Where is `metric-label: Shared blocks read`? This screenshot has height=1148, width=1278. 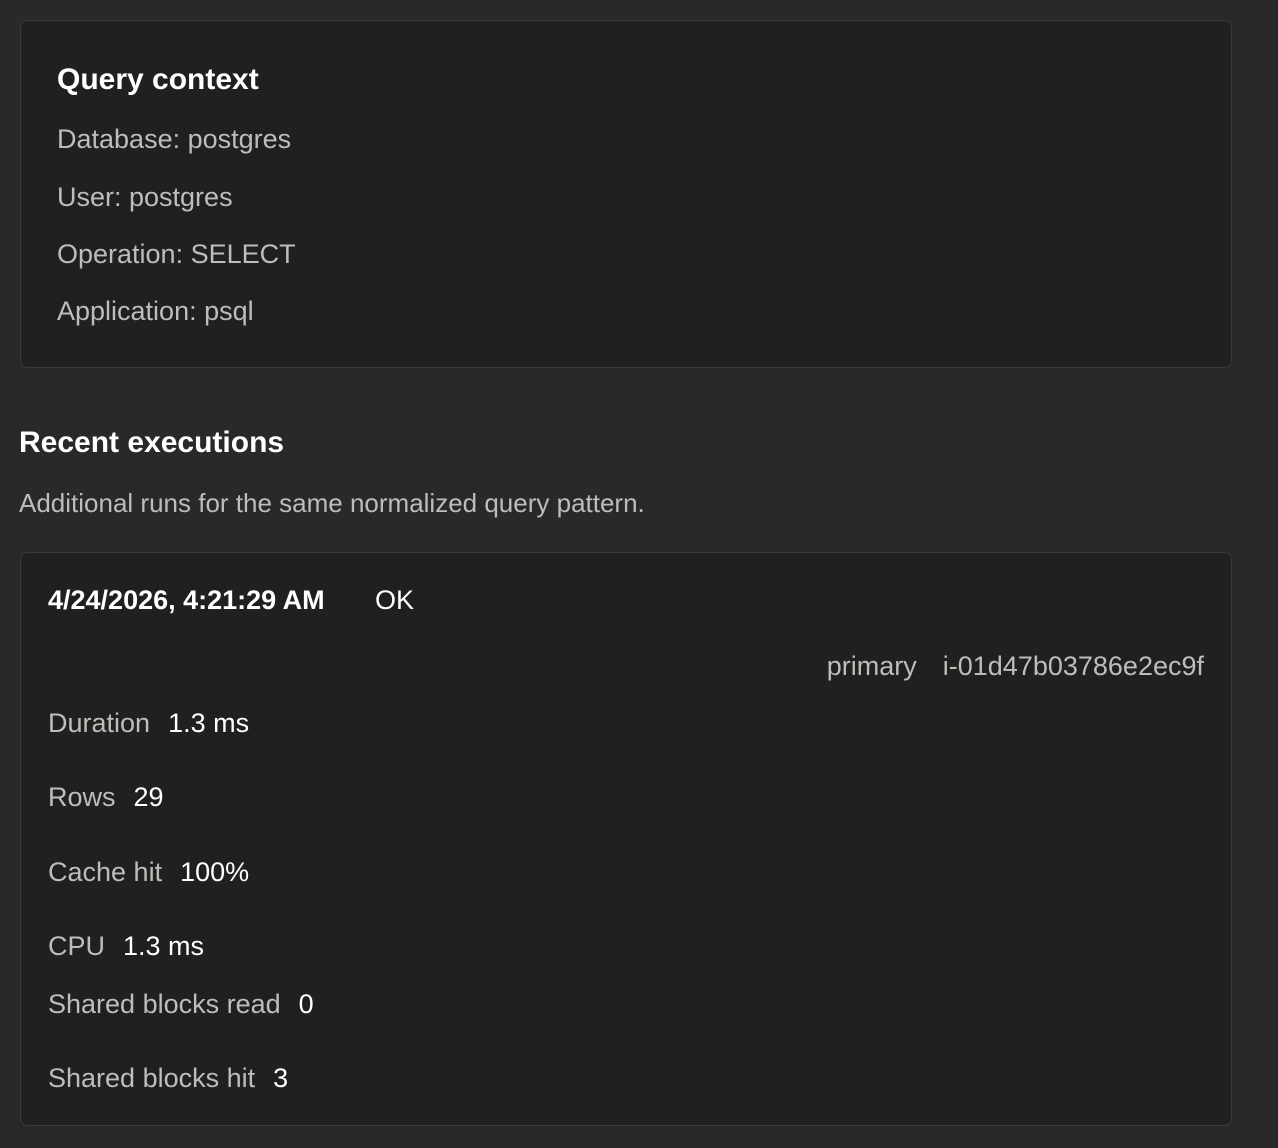 metric-label: Shared blocks read is located at coordinates (164, 1004).